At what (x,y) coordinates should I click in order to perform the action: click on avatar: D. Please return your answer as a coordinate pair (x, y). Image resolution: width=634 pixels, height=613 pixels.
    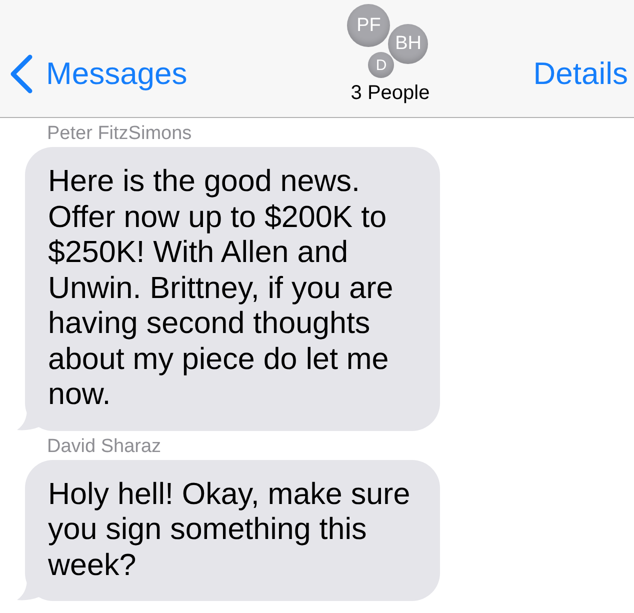
    Looking at the image, I should click on (381, 65).